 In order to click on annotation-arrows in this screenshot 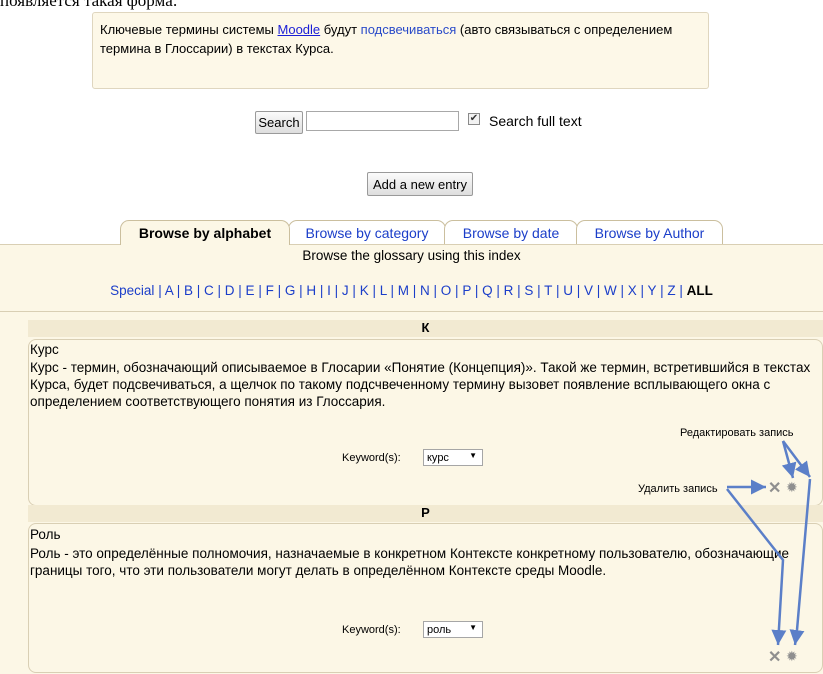, I will do `click(769, 543)`.